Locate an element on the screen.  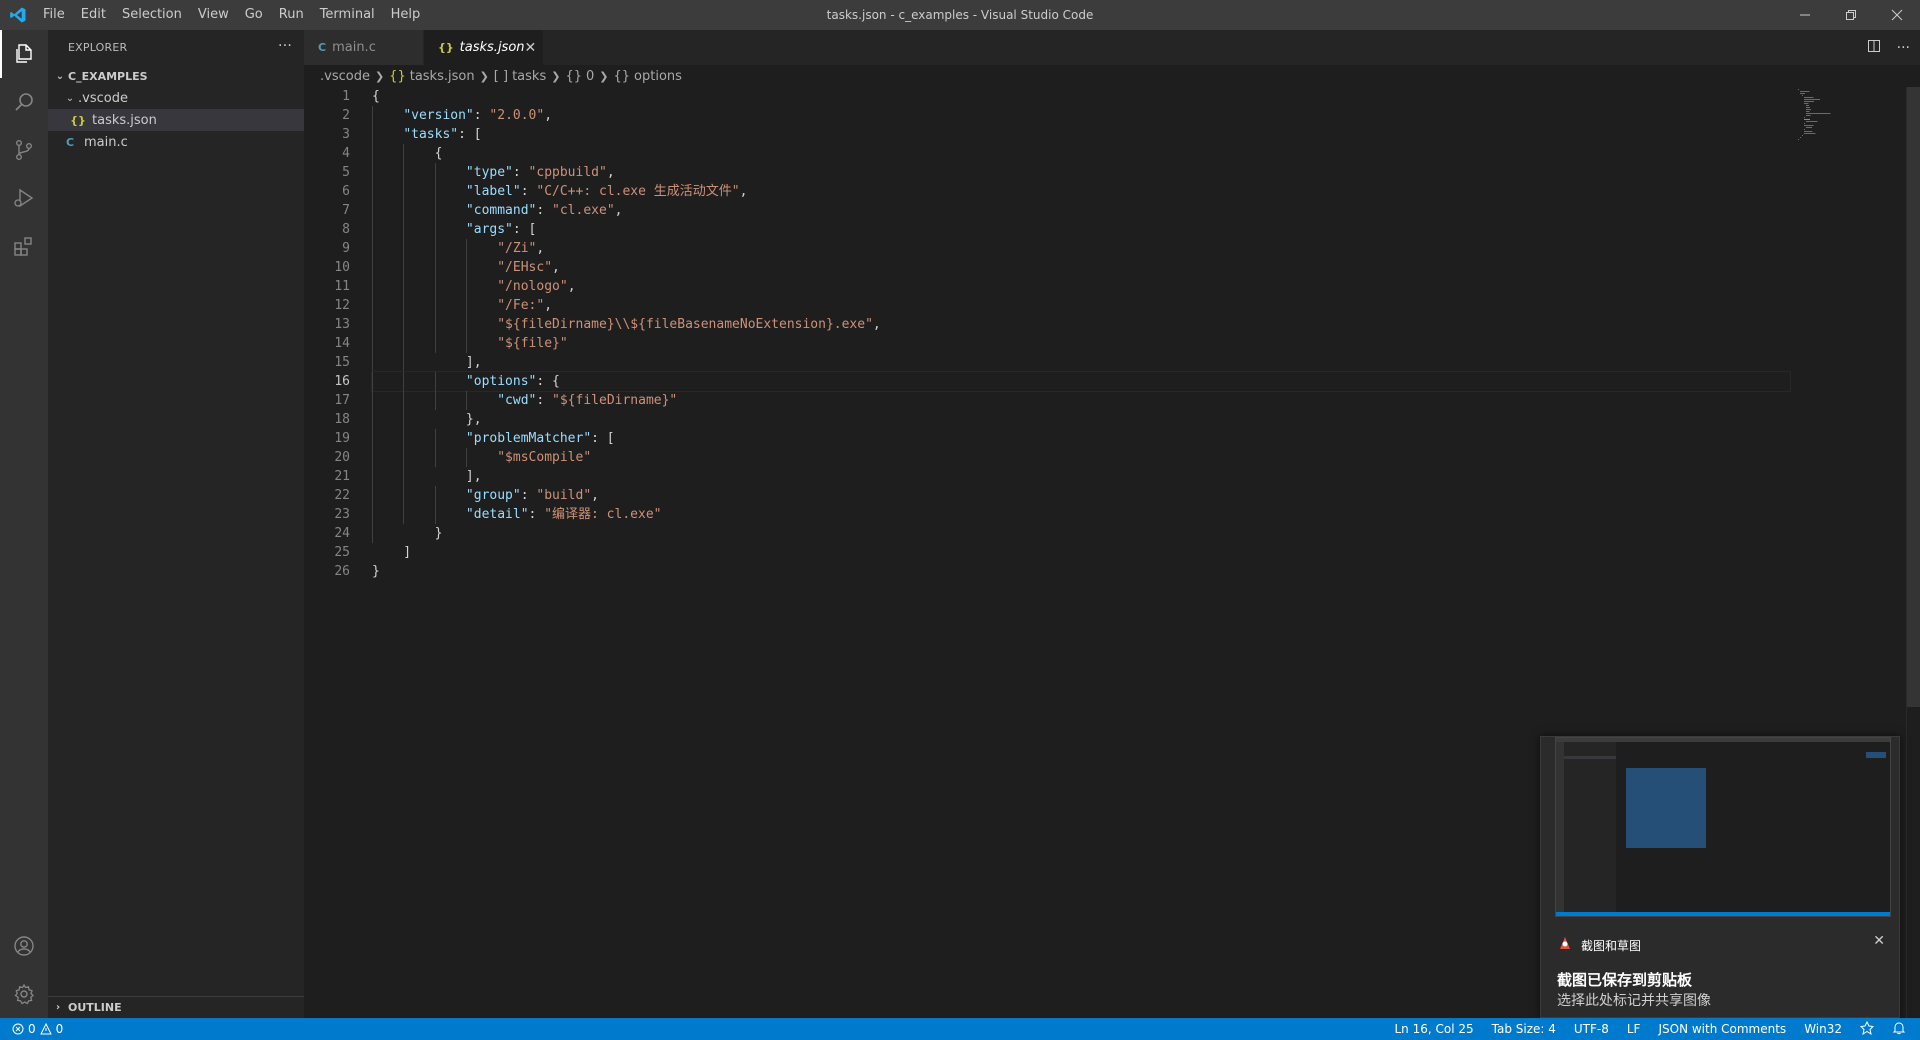
outline-section: › OUTLINE is located at coordinates (176, 1007).